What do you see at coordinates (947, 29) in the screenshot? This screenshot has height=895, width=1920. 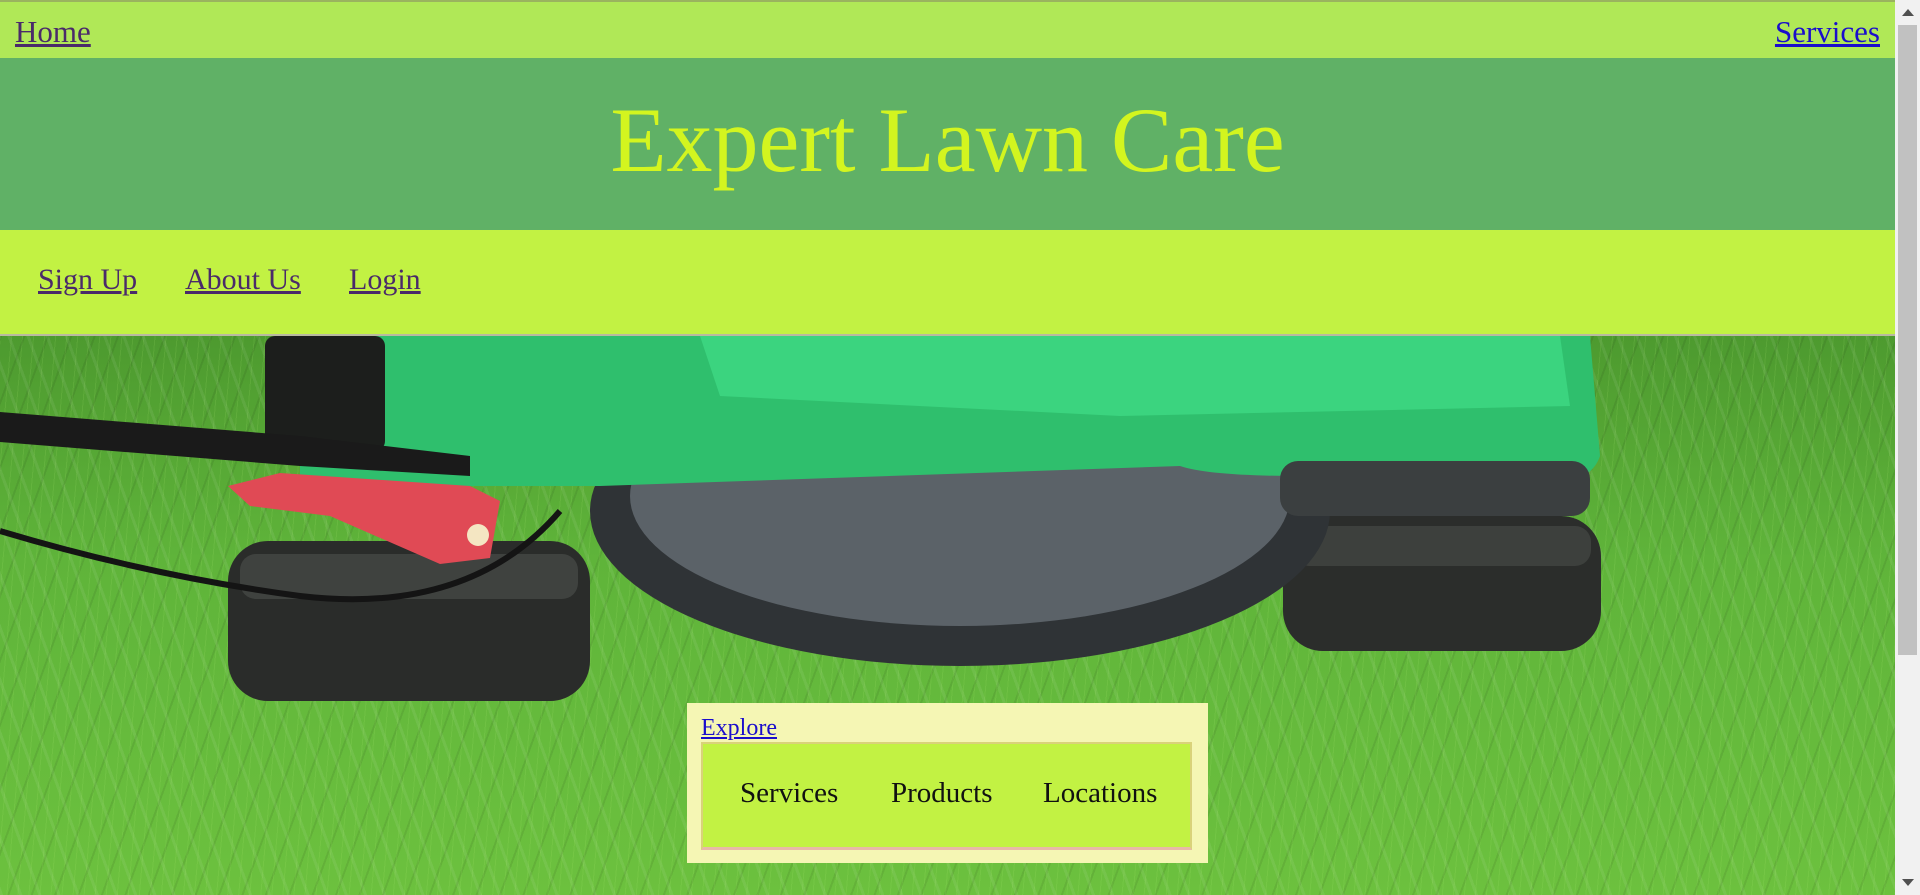 I see `top-navigation-bar: Home Services` at bounding box center [947, 29].